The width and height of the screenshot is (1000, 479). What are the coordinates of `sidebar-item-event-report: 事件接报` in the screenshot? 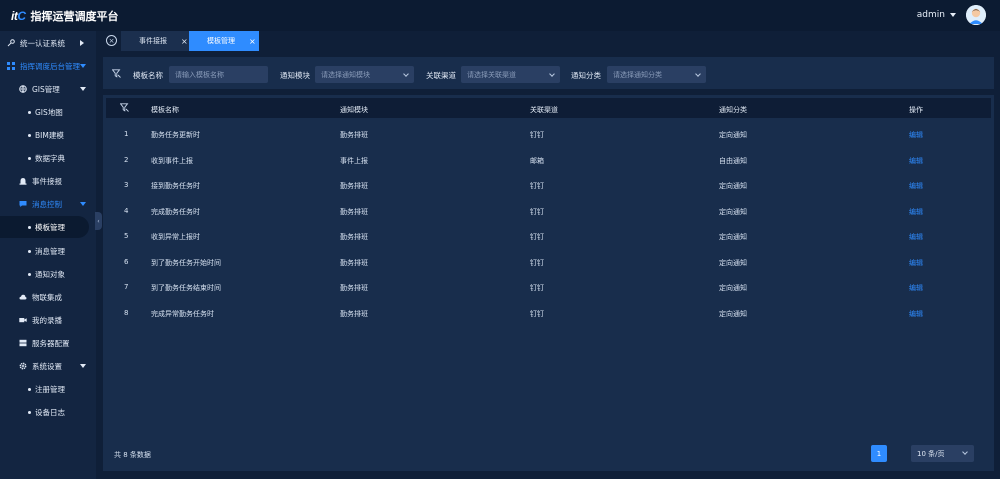 It's located at (48, 181).